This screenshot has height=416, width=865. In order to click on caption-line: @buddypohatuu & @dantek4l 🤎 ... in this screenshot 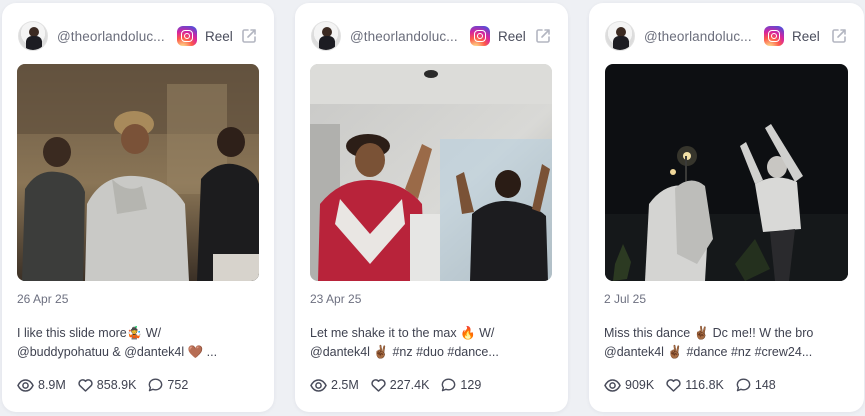, I will do `click(117, 352)`.